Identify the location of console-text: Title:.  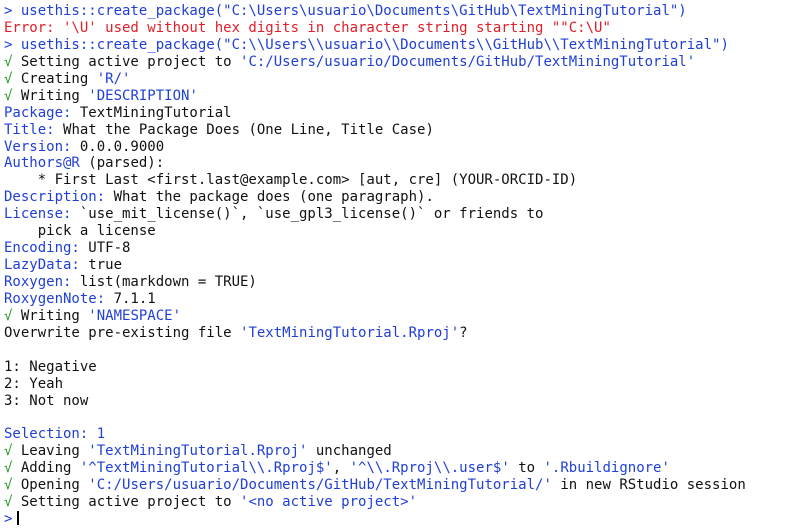
(34, 129).